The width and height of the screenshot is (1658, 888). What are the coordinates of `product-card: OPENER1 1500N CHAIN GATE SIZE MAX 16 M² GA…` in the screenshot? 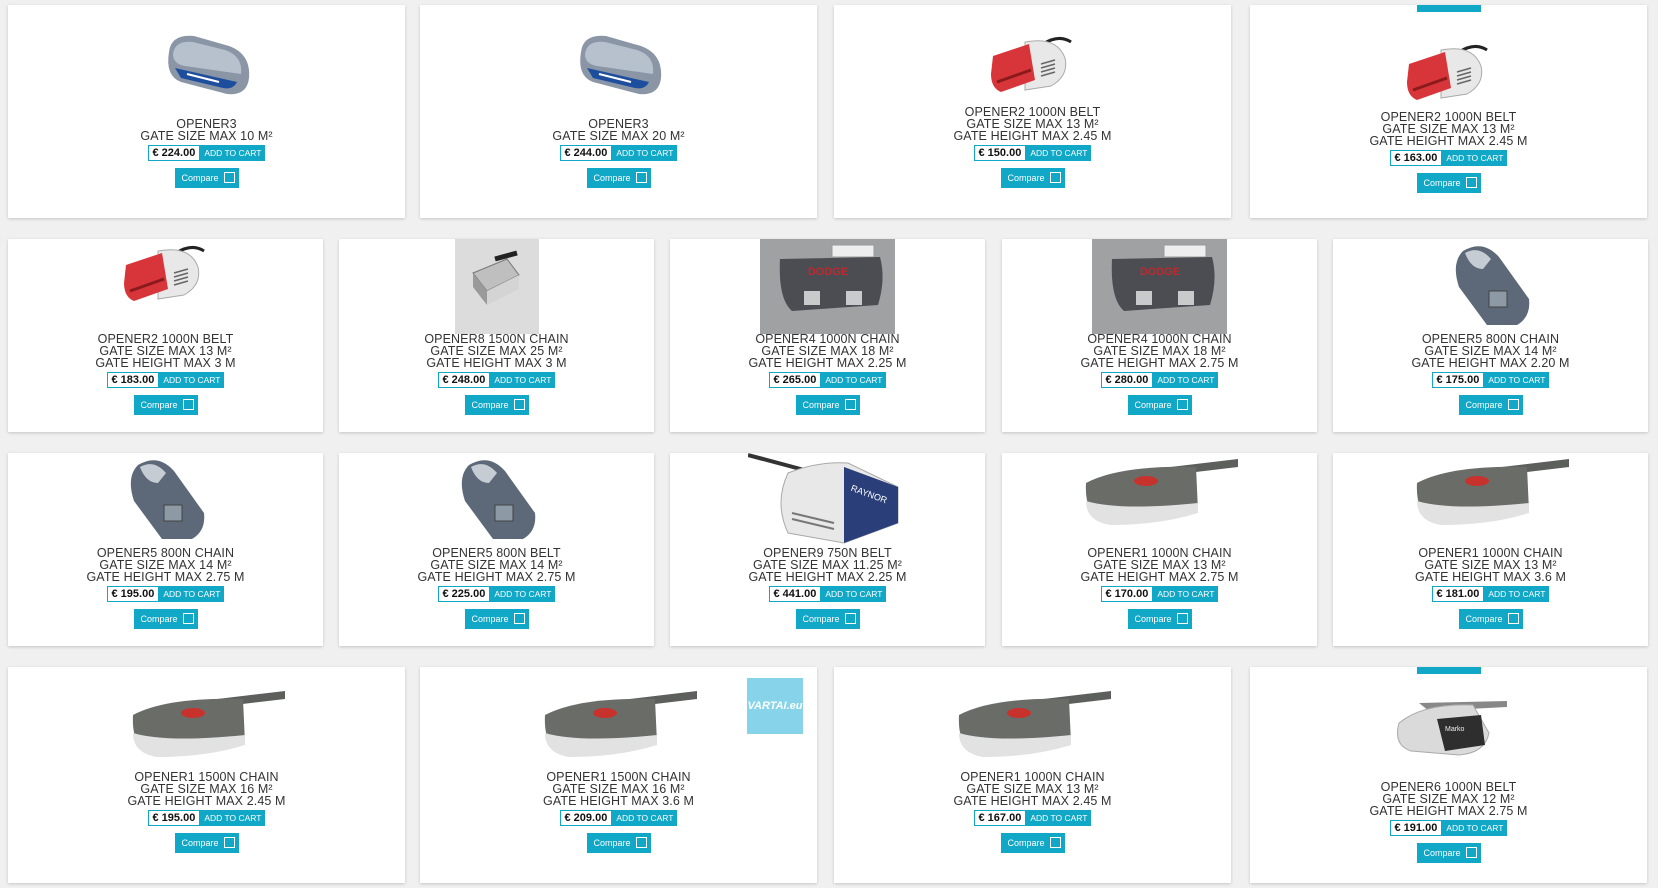 It's located at (206, 775).